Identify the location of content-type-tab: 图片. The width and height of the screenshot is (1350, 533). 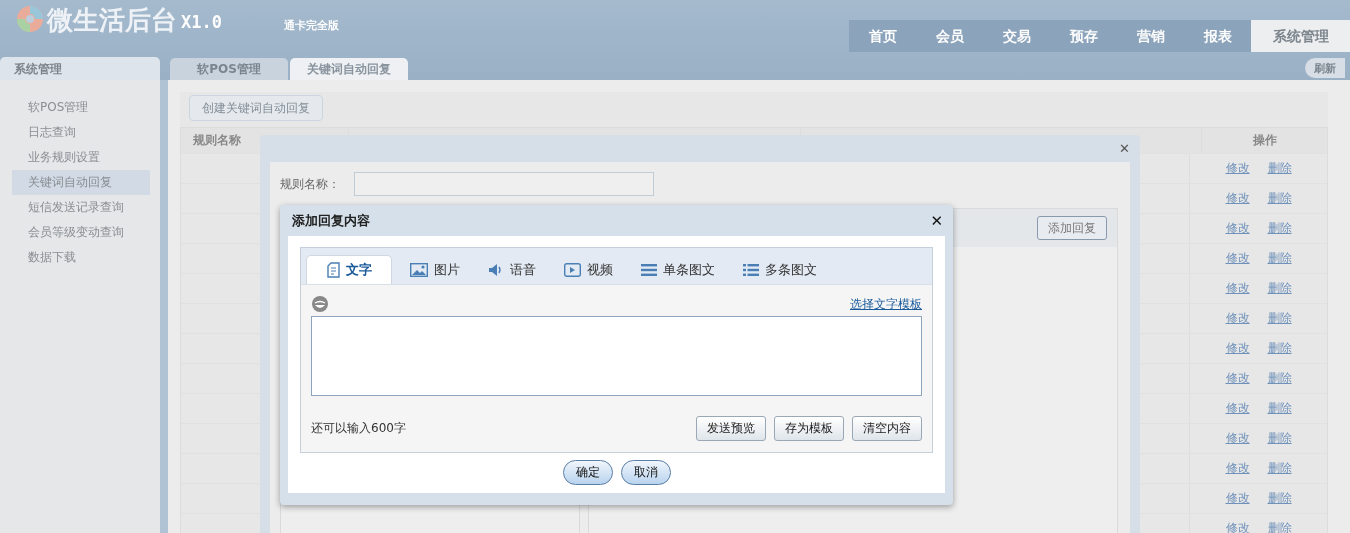
(435, 269).